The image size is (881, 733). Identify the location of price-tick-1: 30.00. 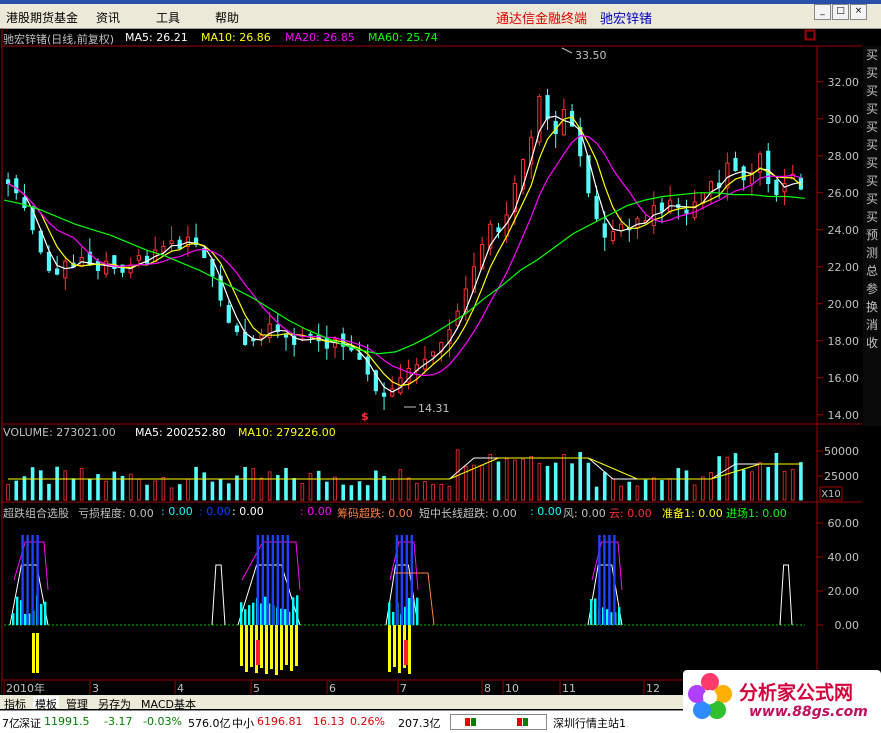
(844, 119).